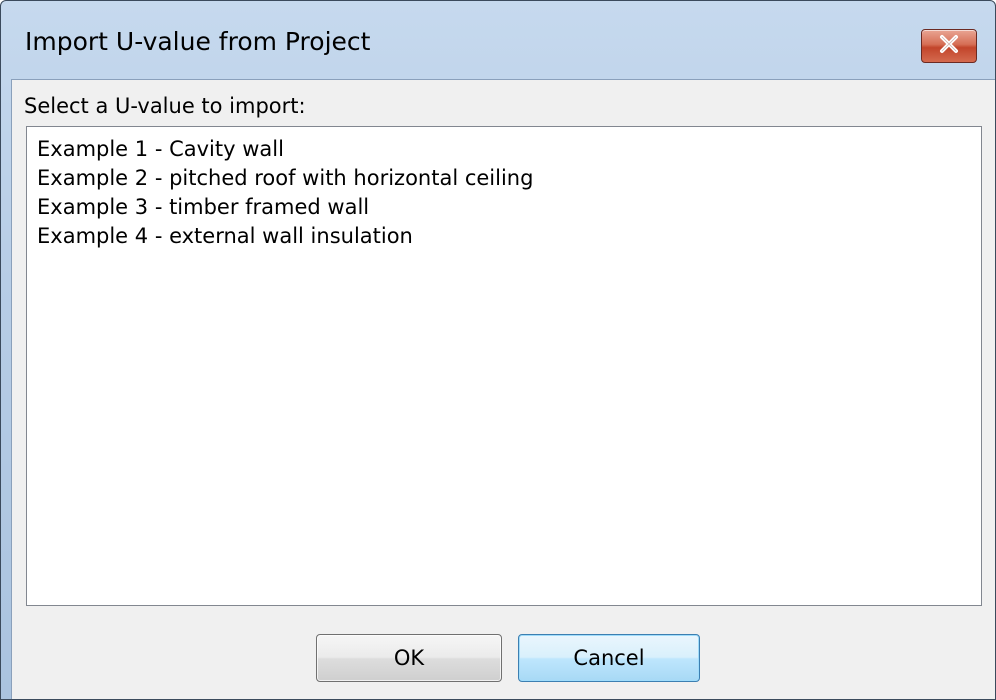  I want to click on close-button, so click(949, 46).